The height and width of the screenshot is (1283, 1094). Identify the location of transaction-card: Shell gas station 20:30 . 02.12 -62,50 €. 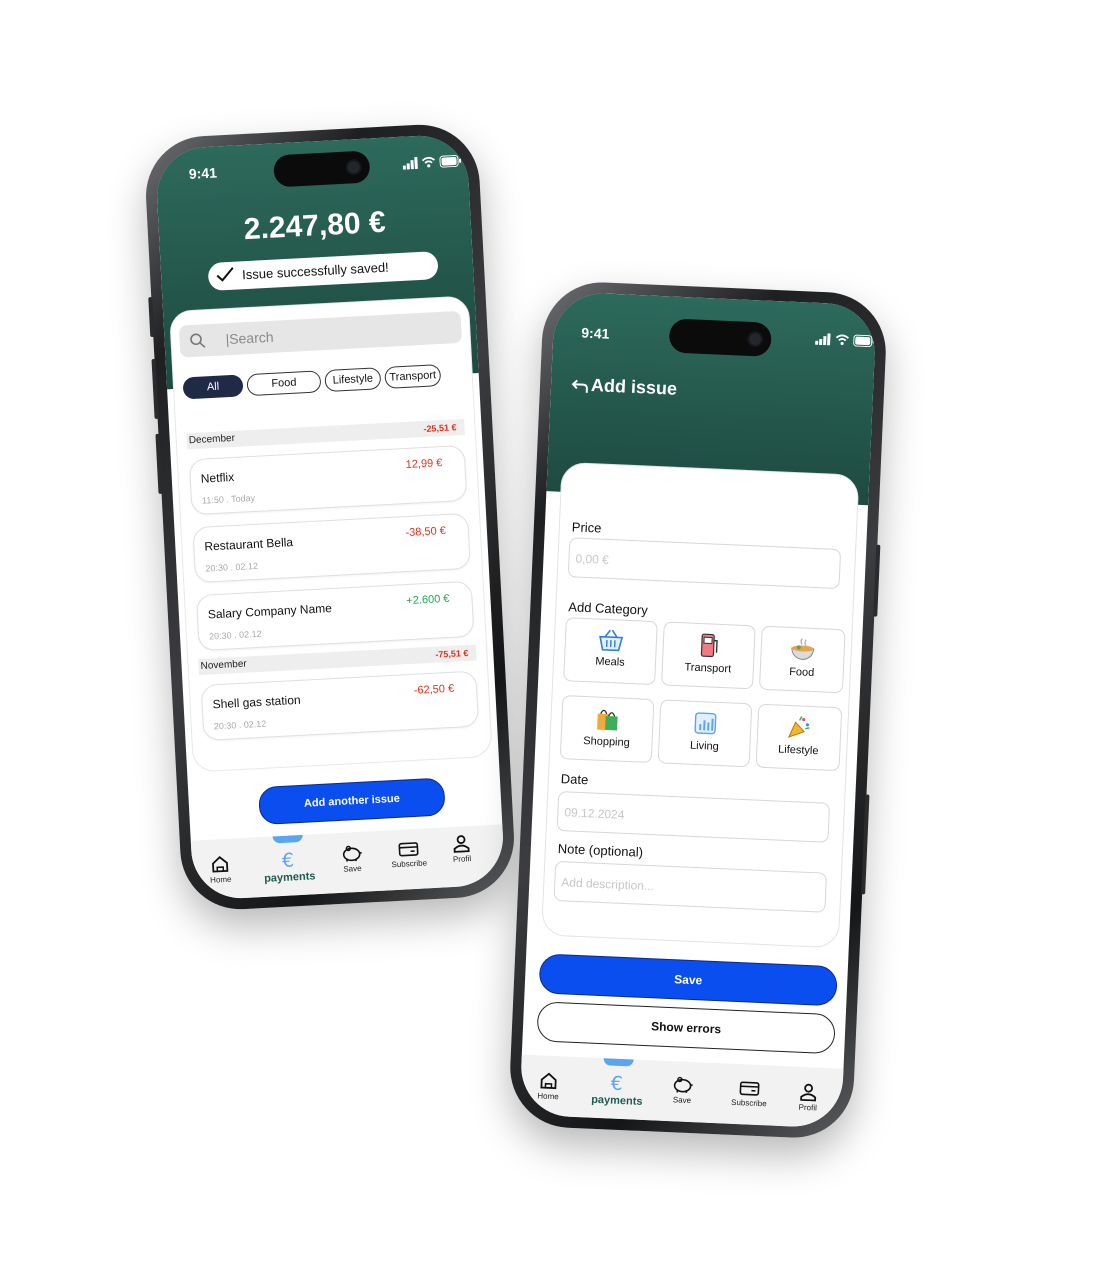
(340, 705).